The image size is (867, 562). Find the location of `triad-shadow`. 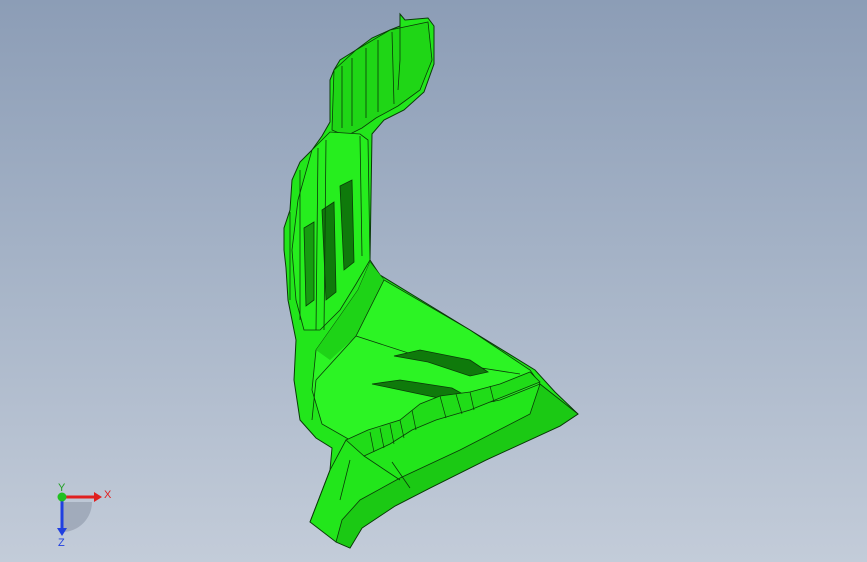

triad-shadow is located at coordinates (77, 517).